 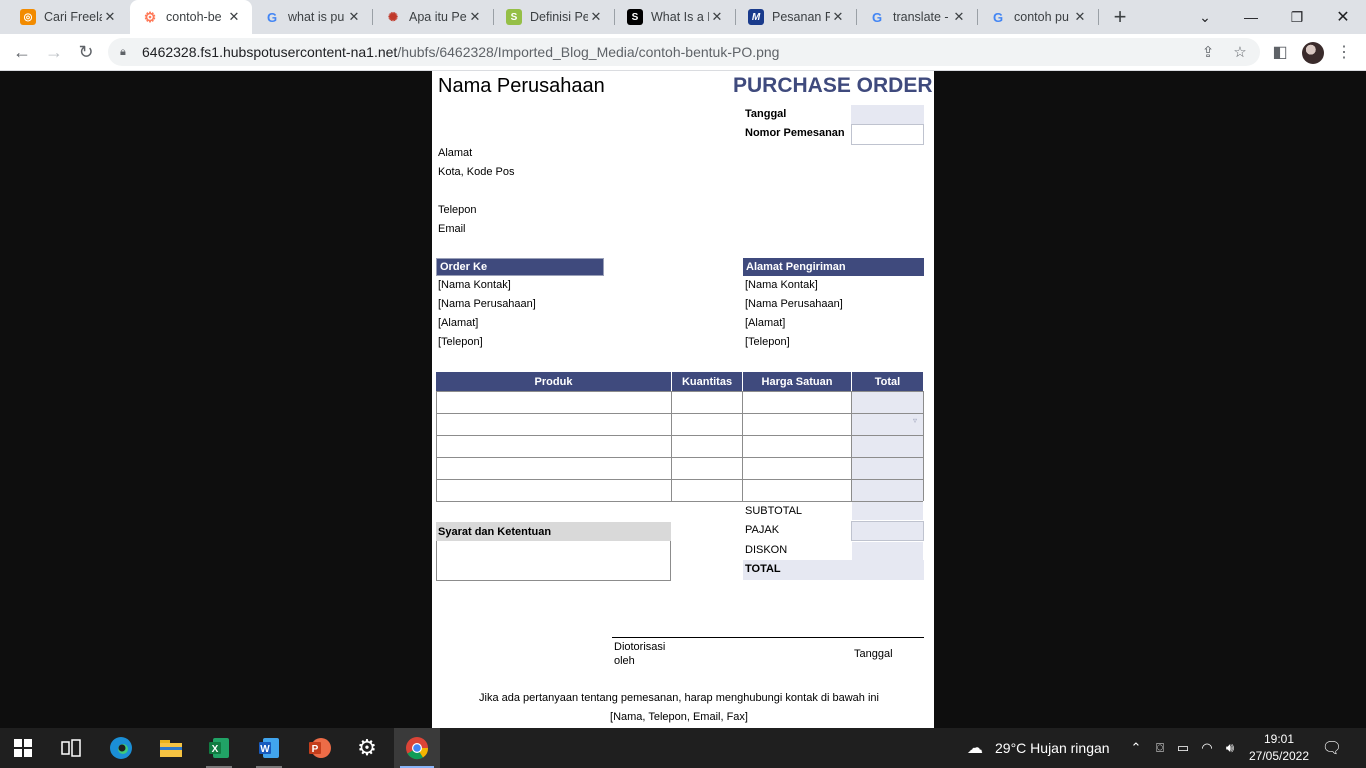 I want to click on total-label: TOTAL, so click(x=763, y=569).